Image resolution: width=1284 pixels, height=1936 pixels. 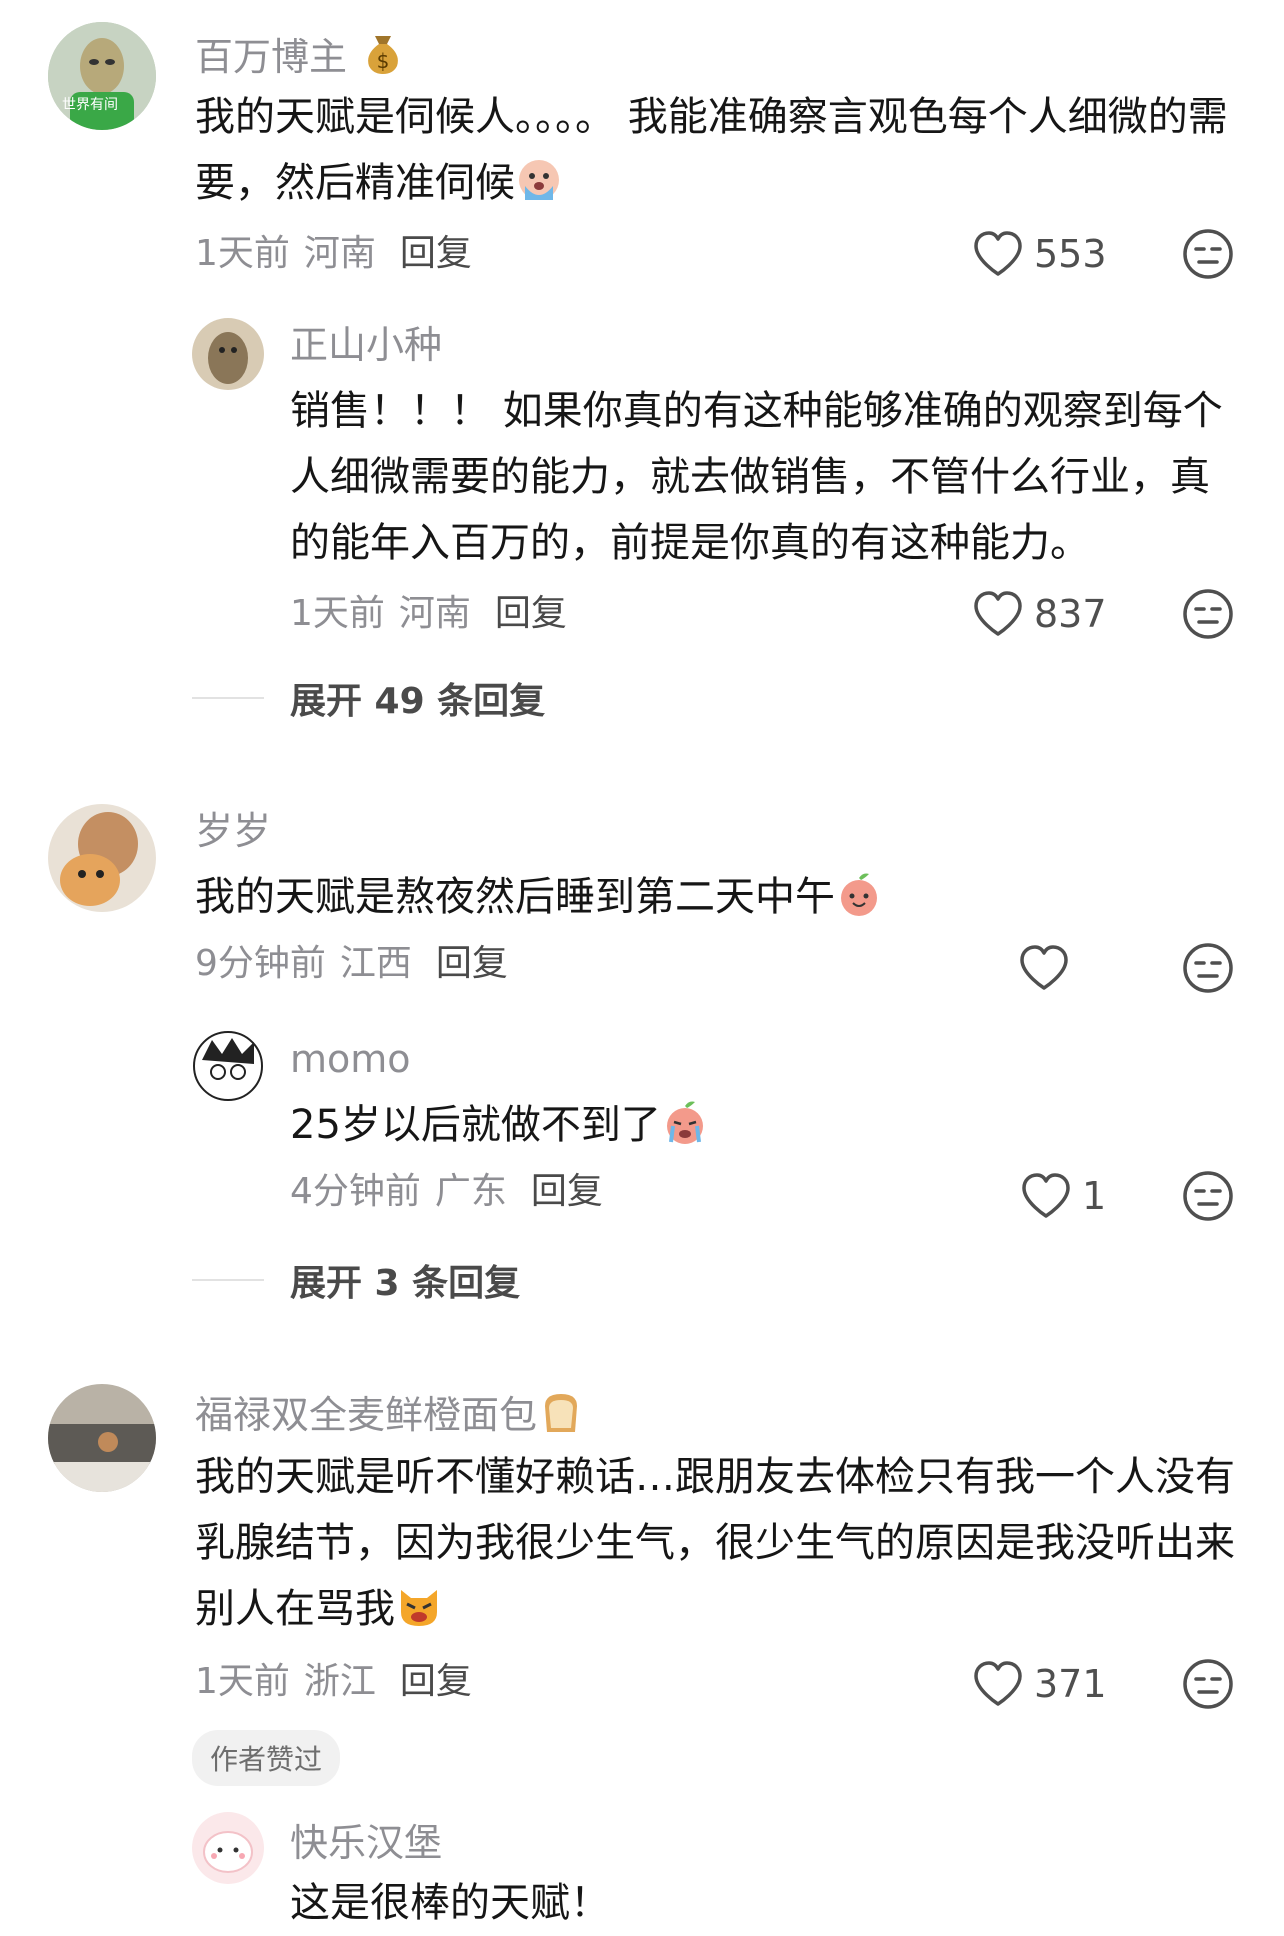 I want to click on reply-username: 快乐汉堡, so click(x=366, y=1843).